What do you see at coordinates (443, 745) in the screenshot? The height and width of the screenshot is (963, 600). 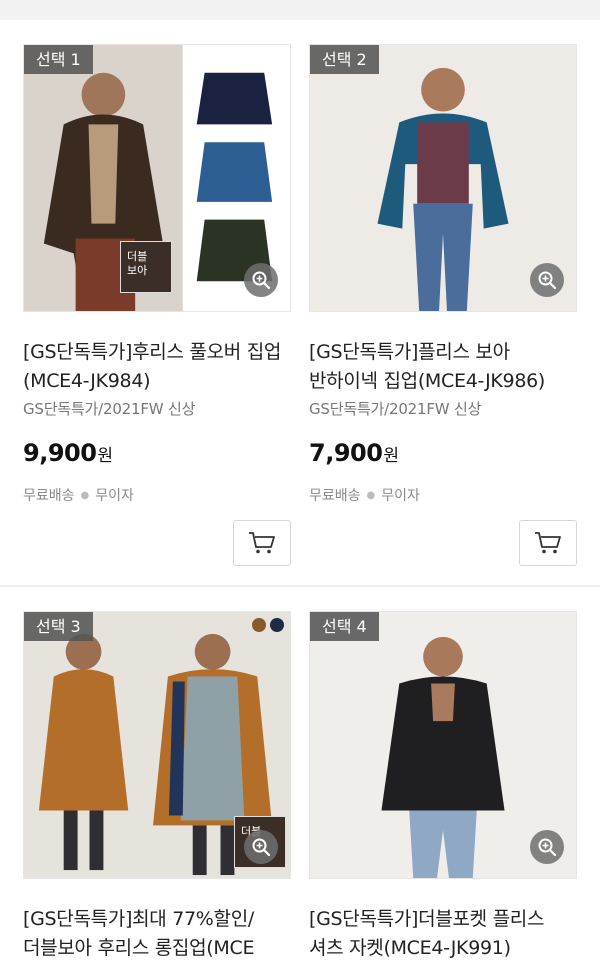 I see `product-image: 선택 4` at bounding box center [443, 745].